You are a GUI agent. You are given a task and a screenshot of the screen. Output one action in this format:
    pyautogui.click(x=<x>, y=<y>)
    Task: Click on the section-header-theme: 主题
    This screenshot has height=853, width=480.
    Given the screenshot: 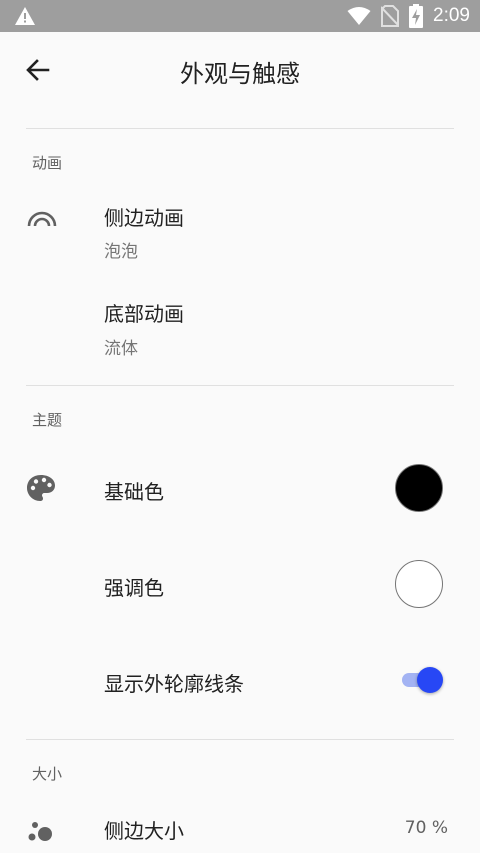 What is the action you would take?
    pyautogui.click(x=47, y=420)
    